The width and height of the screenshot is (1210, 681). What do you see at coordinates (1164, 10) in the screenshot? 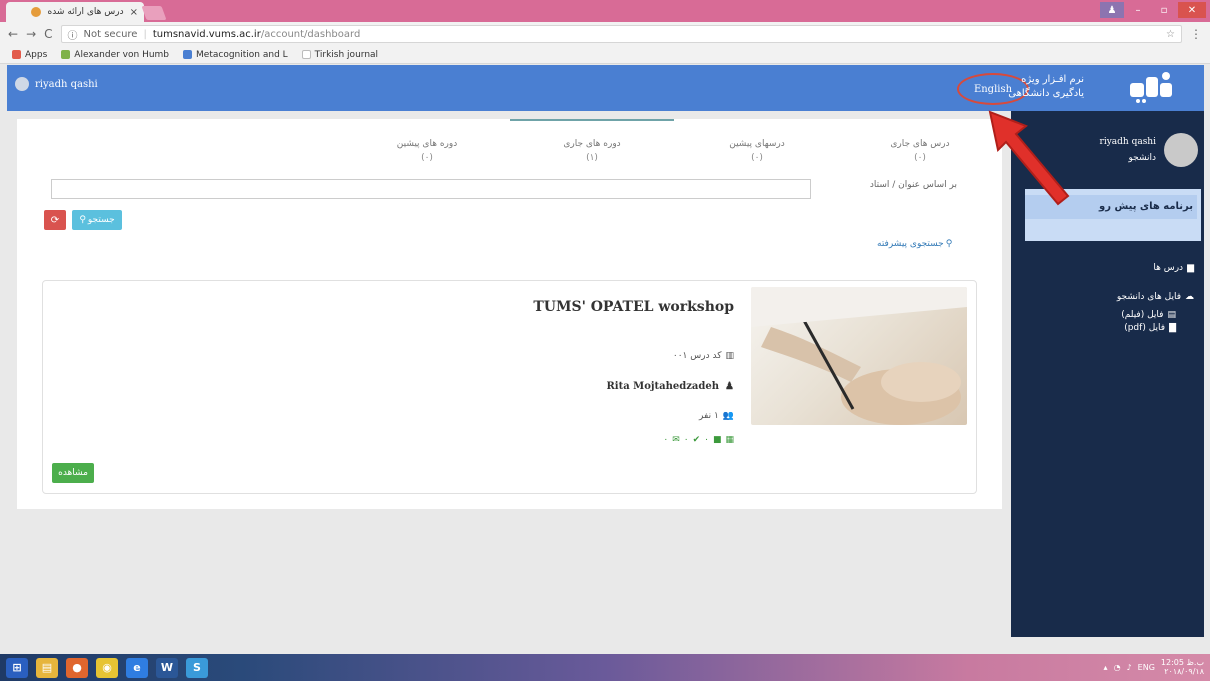
I see `maximize-icon: ▫` at bounding box center [1164, 10].